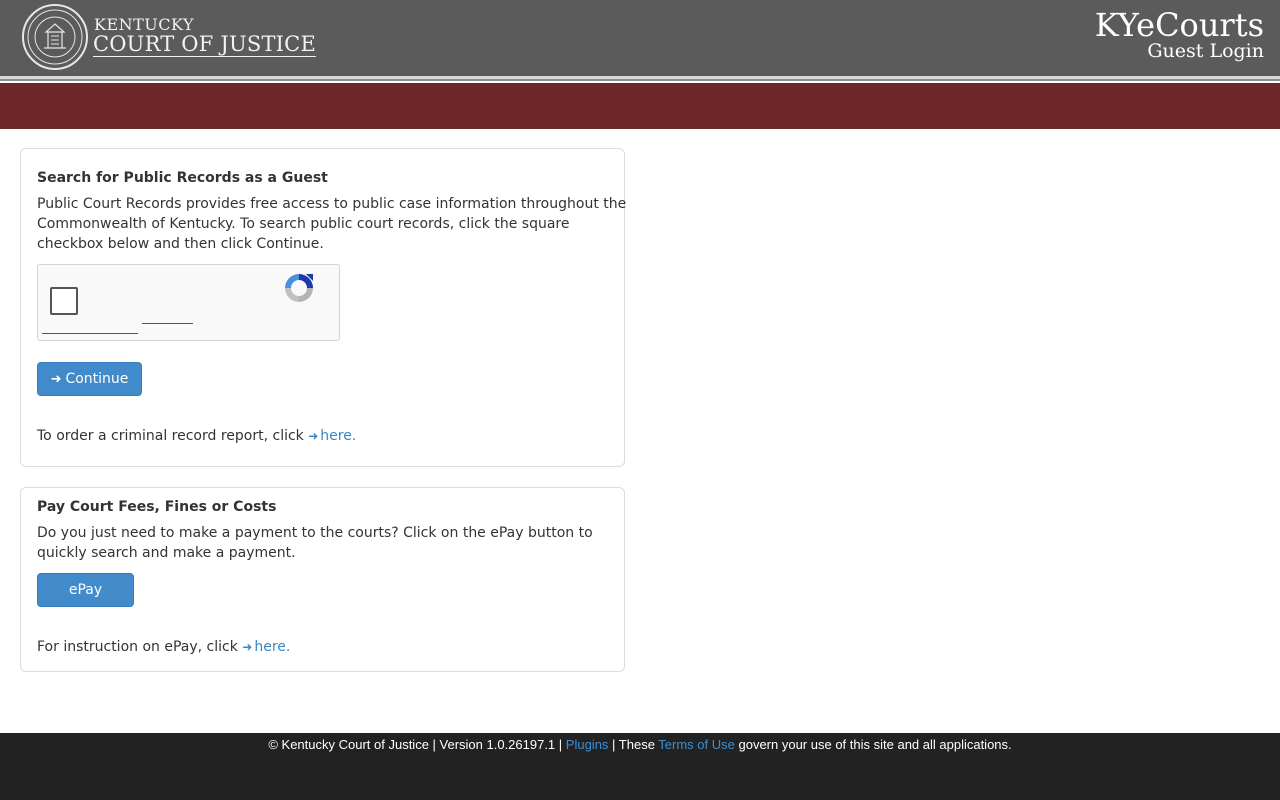 This screenshot has width=1280, height=800. I want to click on footer-separator: | These, so click(633, 744).